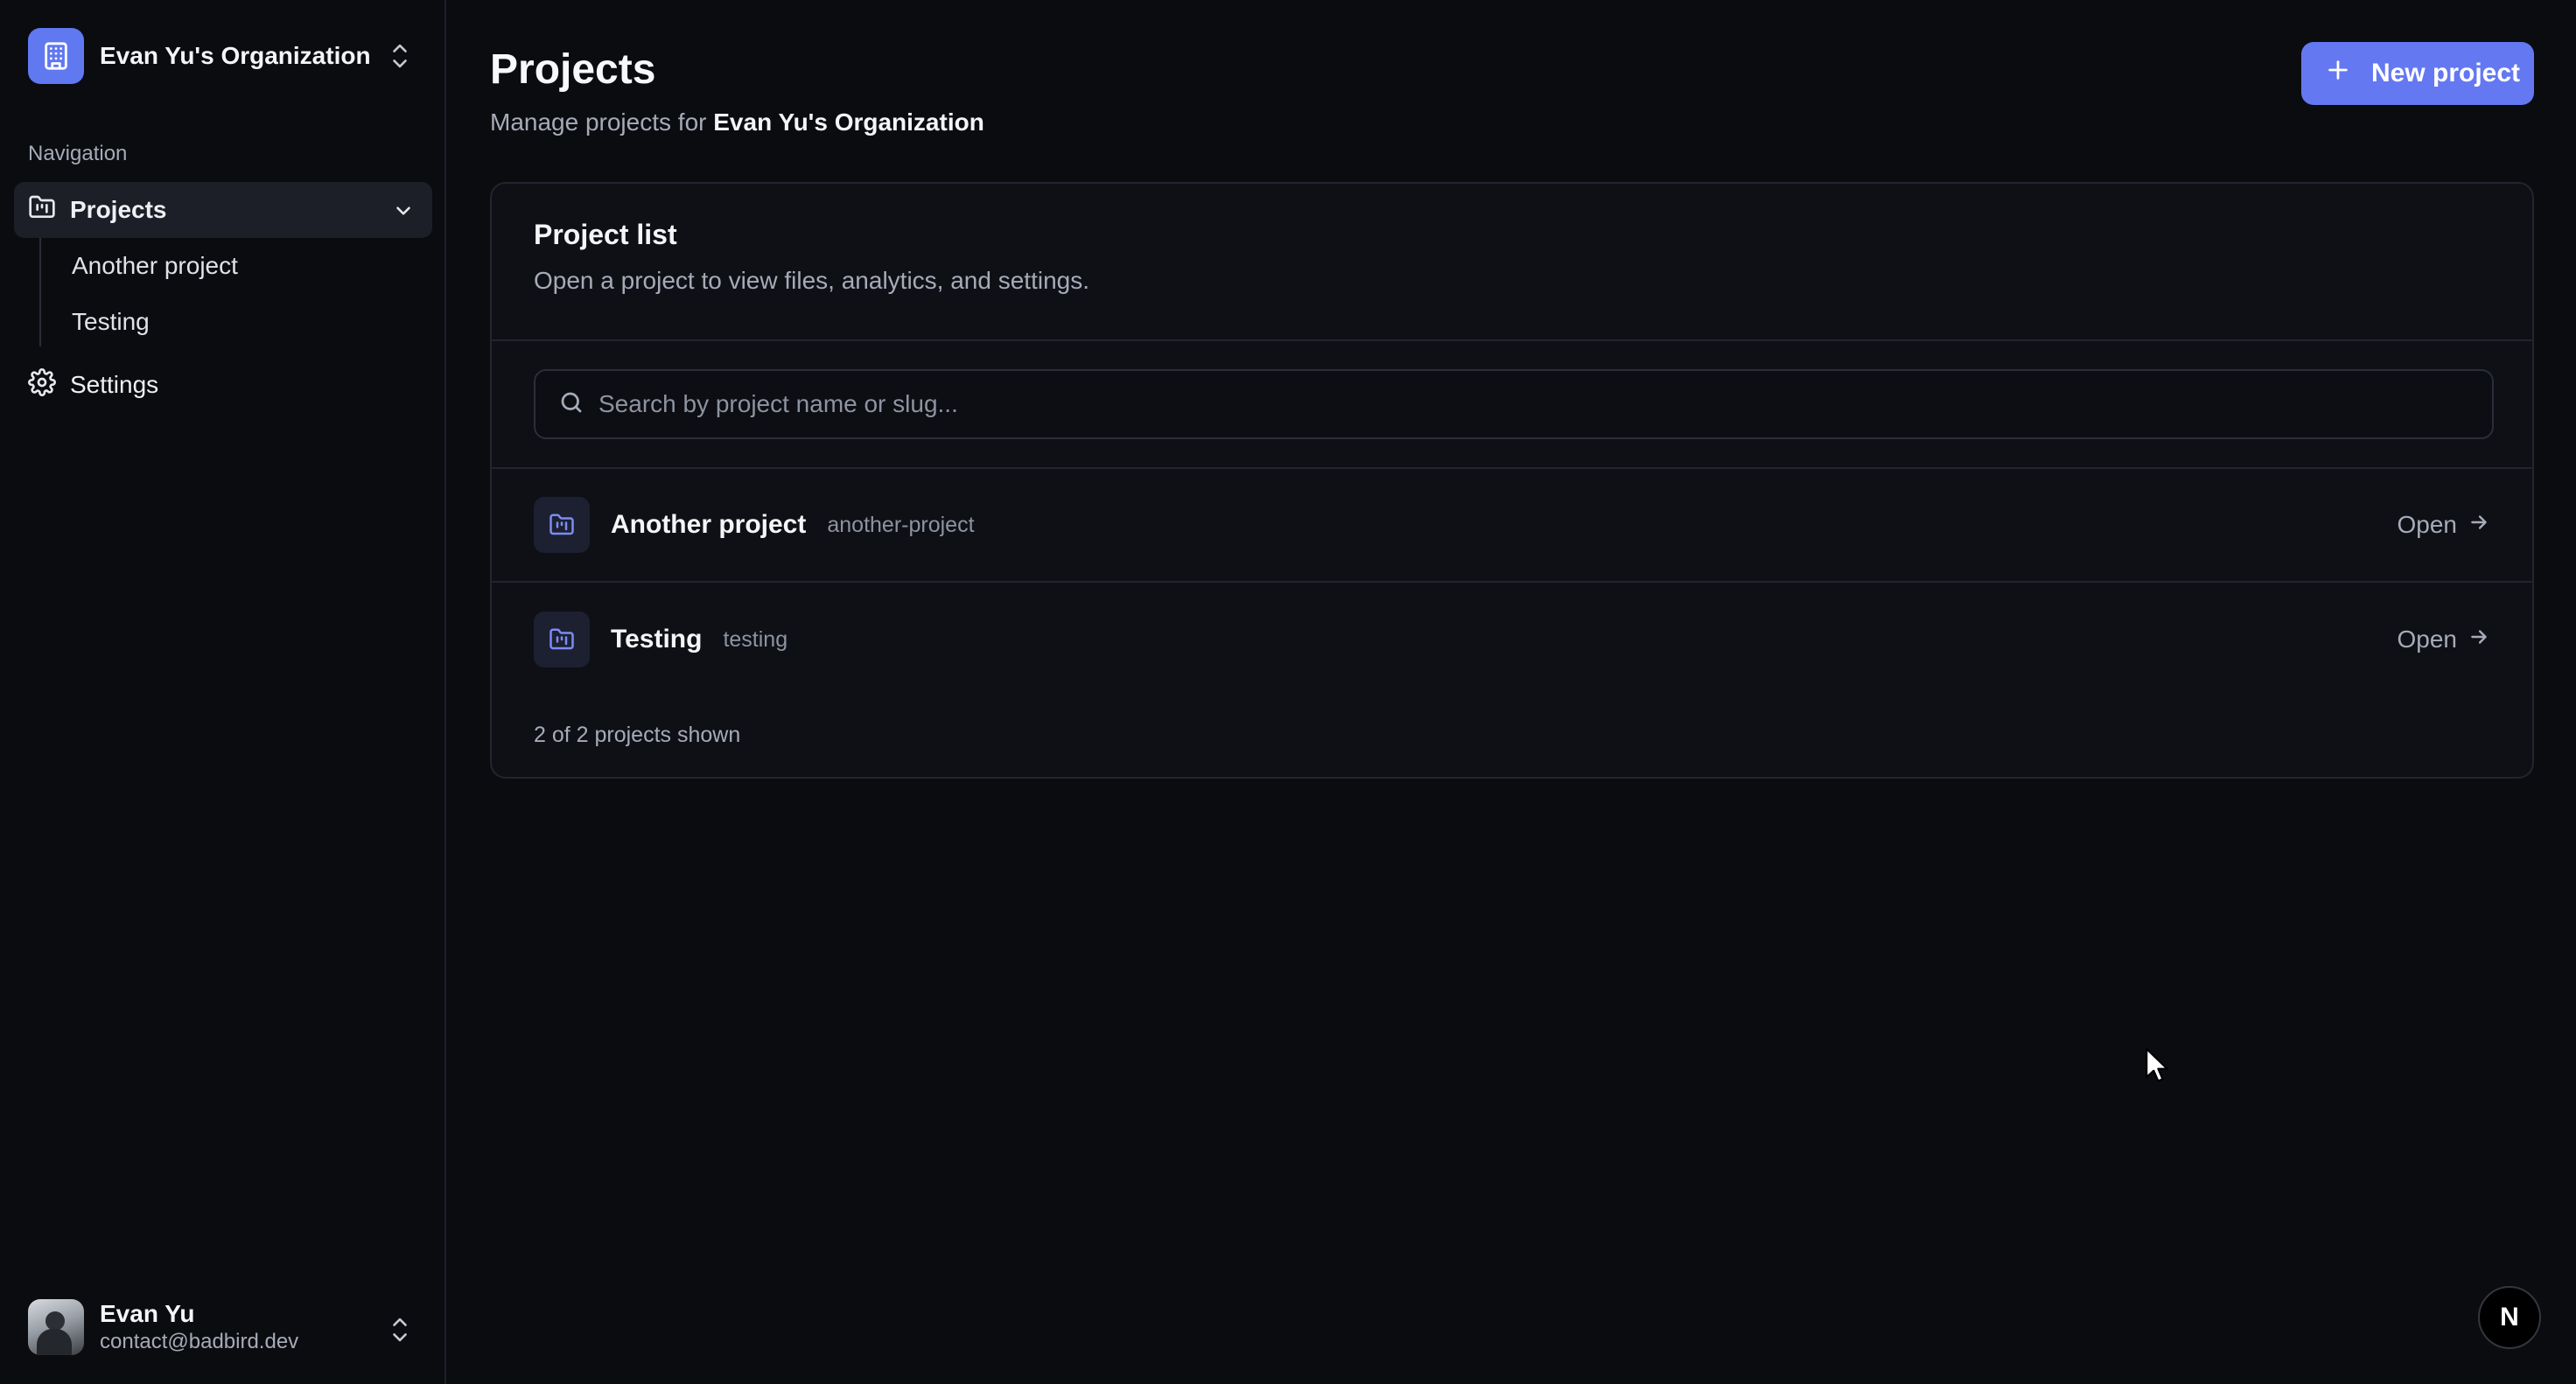 This screenshot has height=1384, width=2576. What do you see at coordinates (111, 321) in the screenshot?
I see `sidebar-subitem-label: Testing` at bounding box center [111, 321].